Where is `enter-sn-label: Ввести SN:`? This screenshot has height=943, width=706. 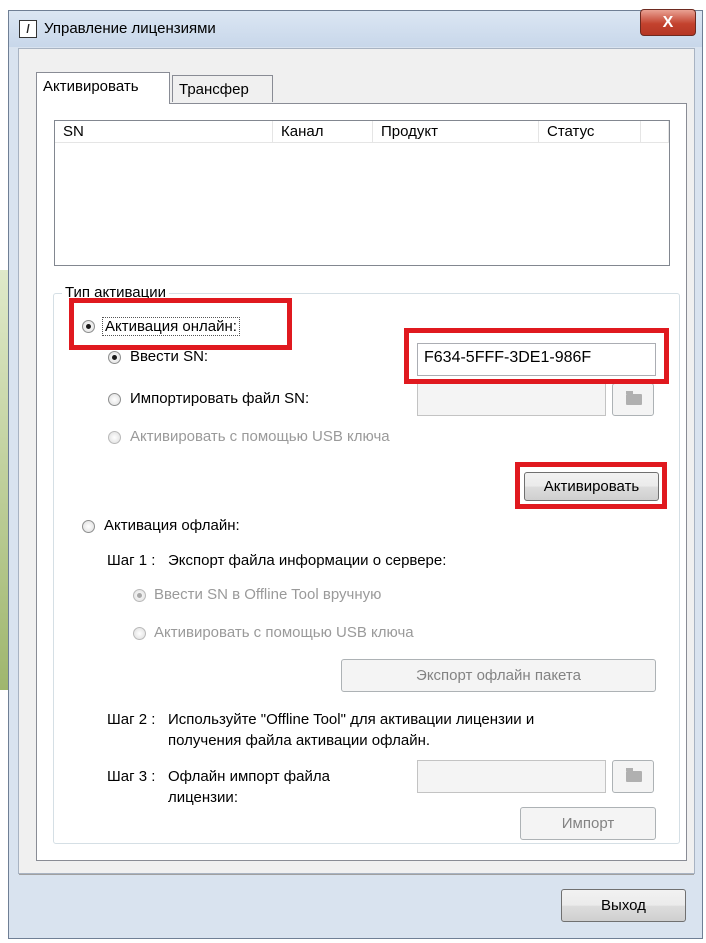
enter-sn-label: Ввести SN: is located at coordinates (169, 356).